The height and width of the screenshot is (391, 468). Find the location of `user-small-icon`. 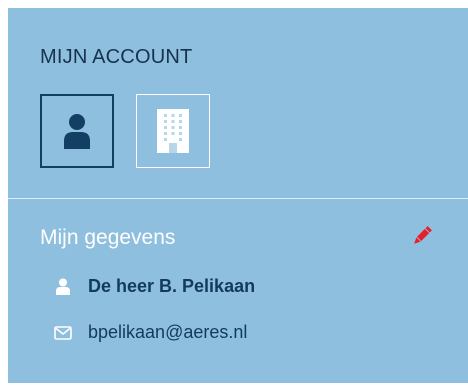

user-small-icon is located at coordinates (63, 286).